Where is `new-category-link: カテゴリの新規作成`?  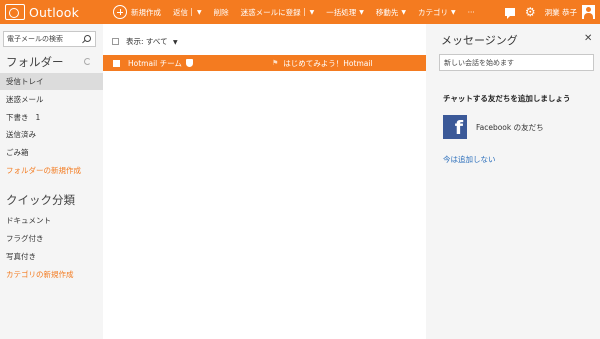 new-category-link: カテゴリの新規作成 is located at coordinates (51, 274).